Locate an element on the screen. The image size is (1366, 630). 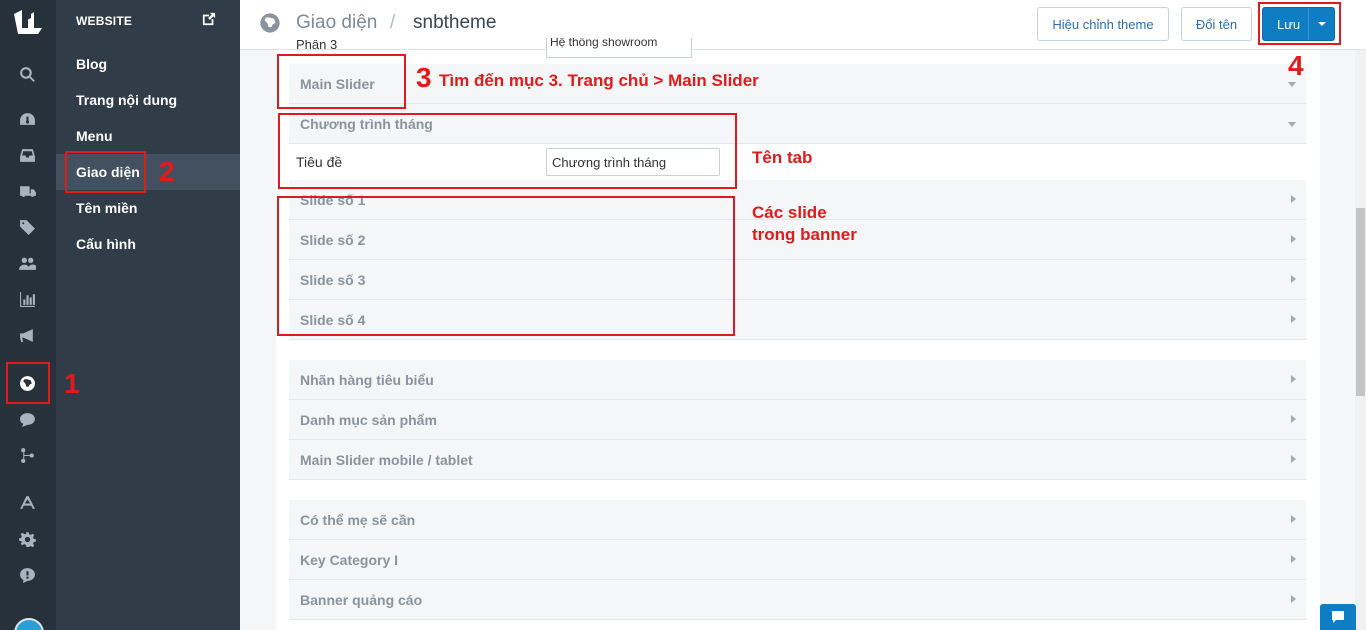
annotation-box-main-slider is located at coordinates (341, 81).